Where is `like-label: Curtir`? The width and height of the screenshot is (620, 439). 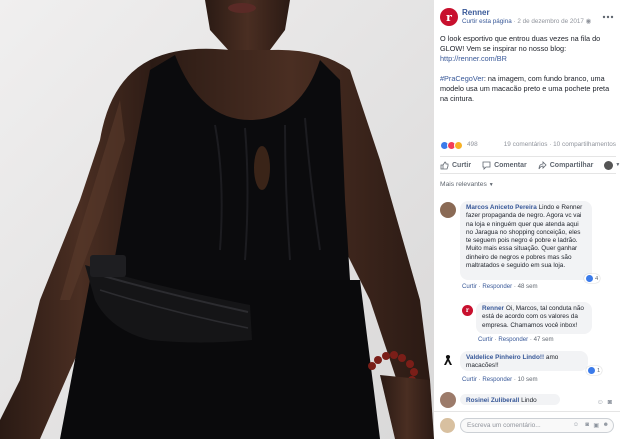
like-label: Curtir is located at coordinates (462, 165).